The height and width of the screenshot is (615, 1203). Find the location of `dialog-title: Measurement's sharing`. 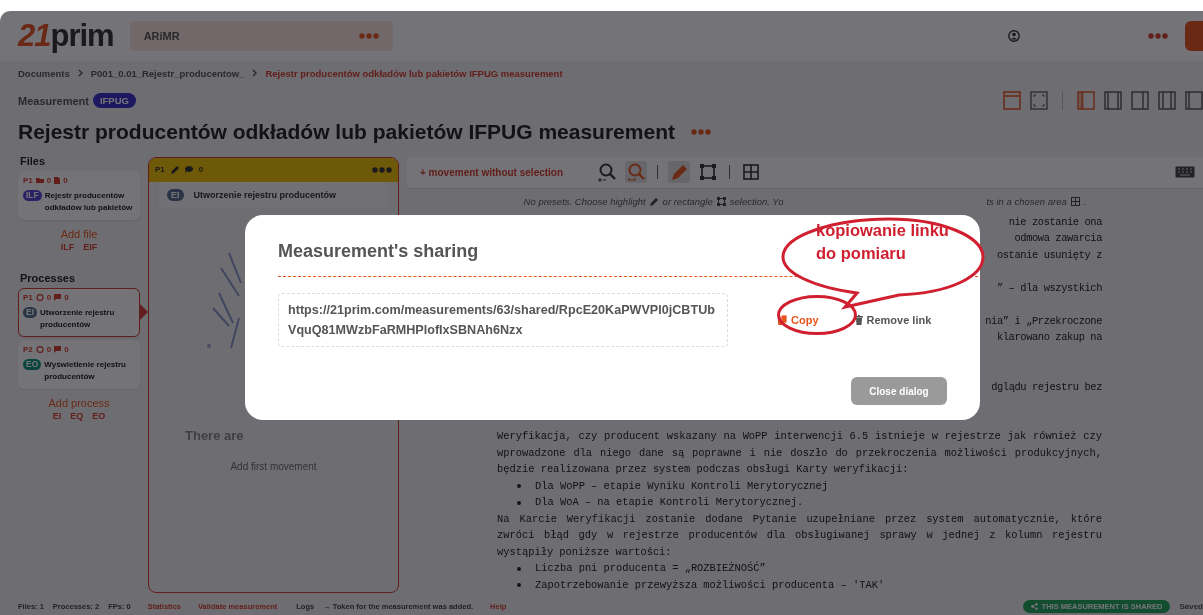

dialog-title: Measurement's sharing is located at coordinates (378, 251).